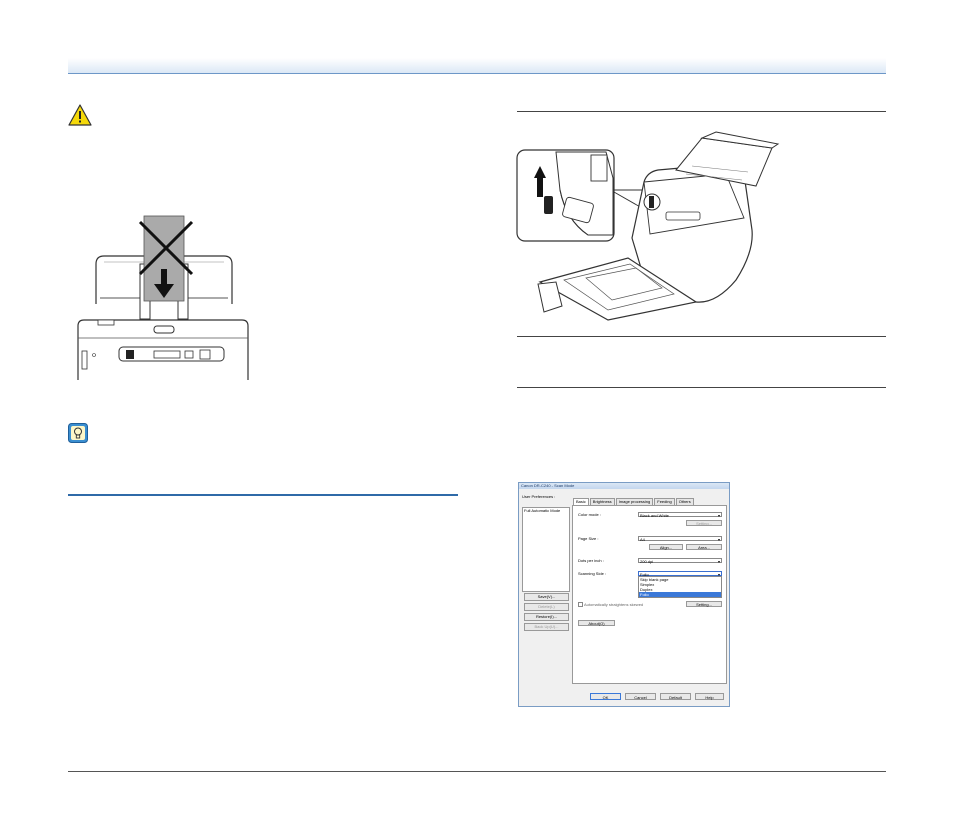 The image size is (954, 818). What do you see at coordinates (680, 587) in the screenshot?
I see `scanning-side-dropdown: Skip blank page Simplex Duplex Folio` at bounding box center [680, 587].